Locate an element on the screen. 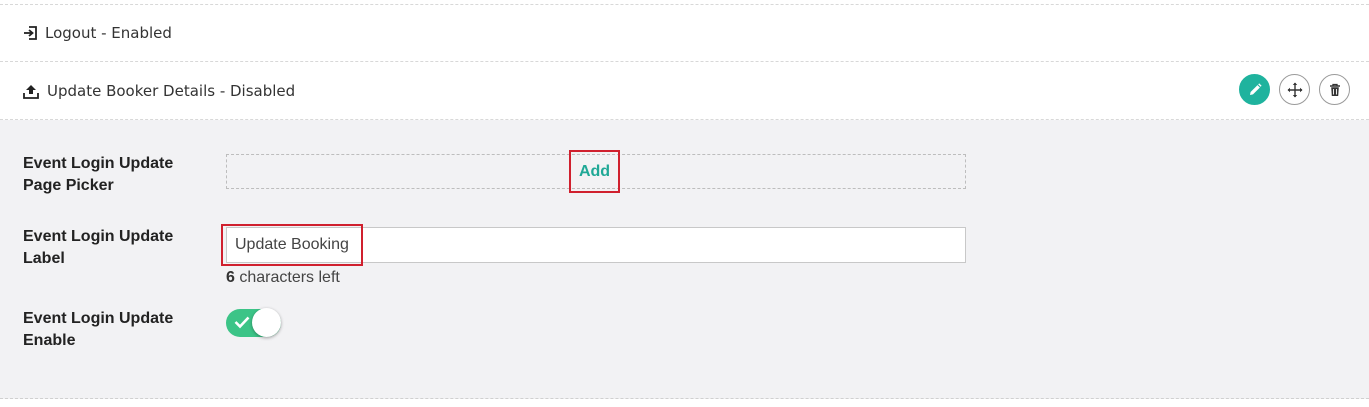  move-icon is located at coordinates (1294, 89).